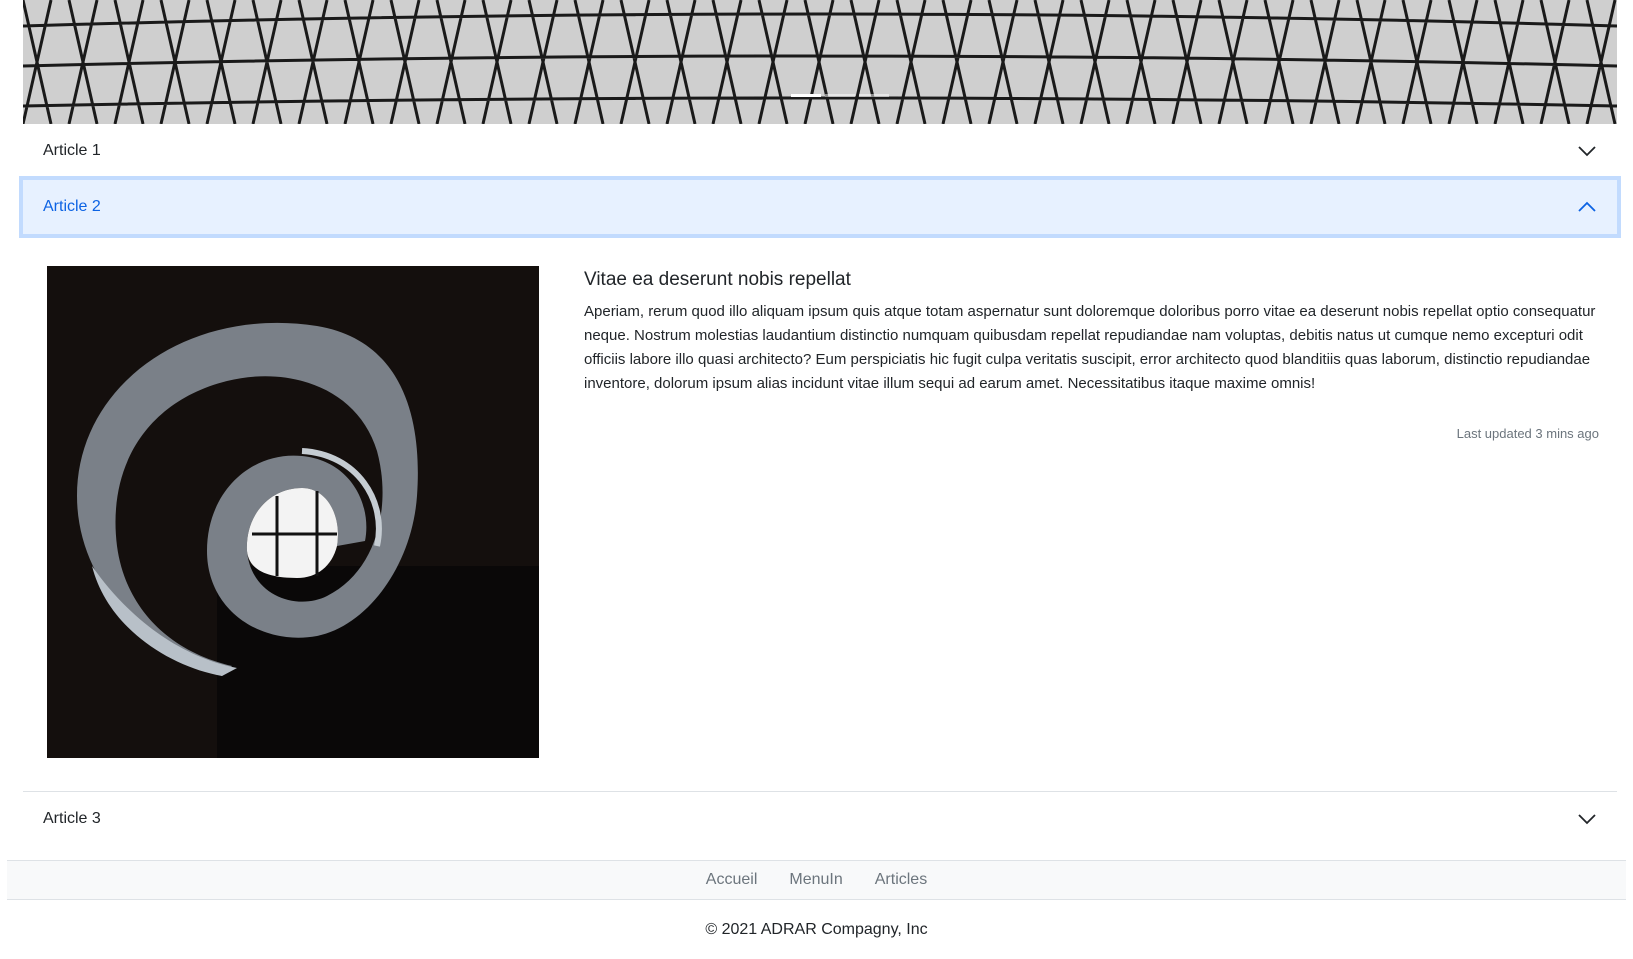  What do you see at coordinates (717, 279) in the screenshot?
I see `article-heading: Vitae ea deserunt nobis repellat` at bounding box center [717, 279].